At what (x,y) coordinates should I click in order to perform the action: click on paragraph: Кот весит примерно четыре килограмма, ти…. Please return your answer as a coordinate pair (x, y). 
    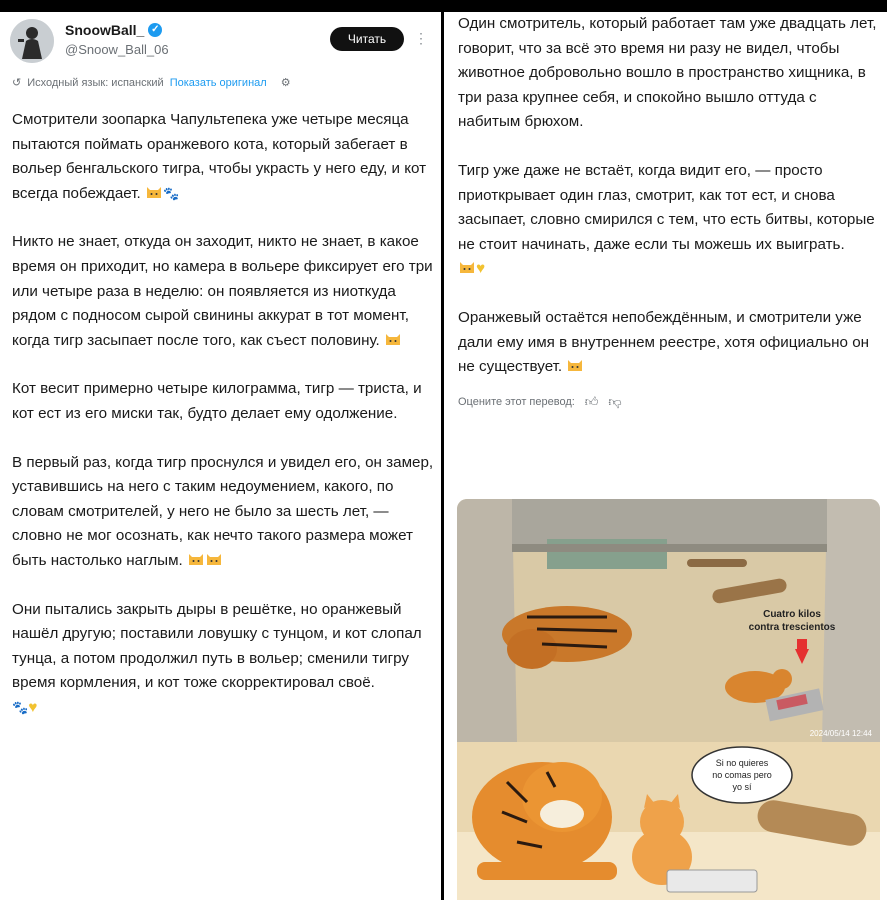
    Looking at the image, I should click on (224, 401).